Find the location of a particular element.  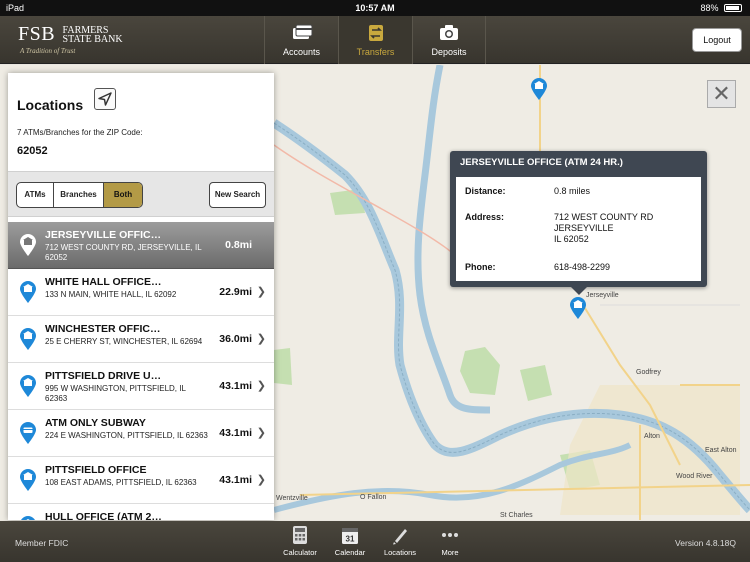

location-distance: 22.9mi is located at coordinates (235, 292).